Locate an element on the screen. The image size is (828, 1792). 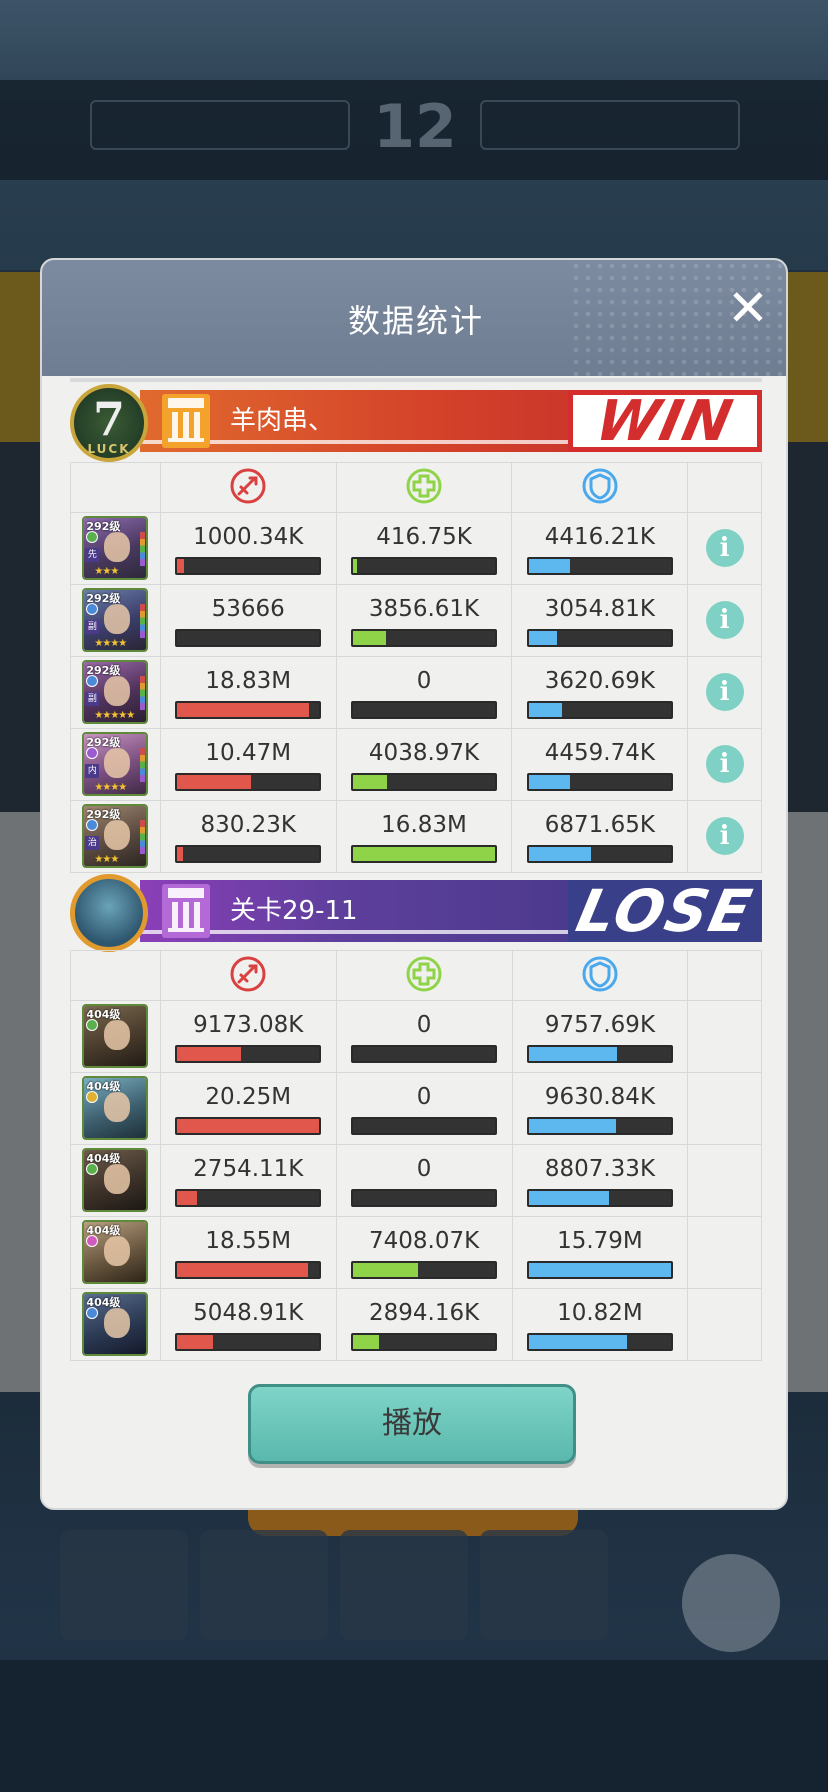
damage-cell: 5048.91K is located at coordinates (248, 1324).